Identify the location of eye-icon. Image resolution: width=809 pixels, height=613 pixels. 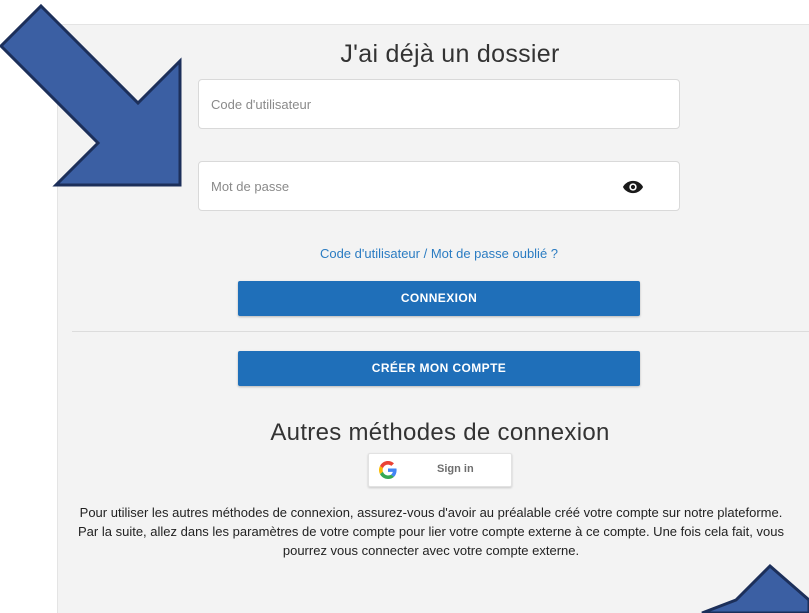
(633, 187).